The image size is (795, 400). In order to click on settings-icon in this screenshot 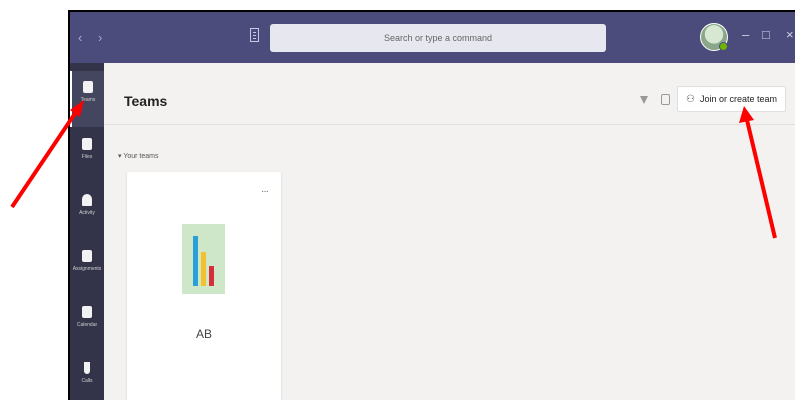, I will do `click(665, 99)`.